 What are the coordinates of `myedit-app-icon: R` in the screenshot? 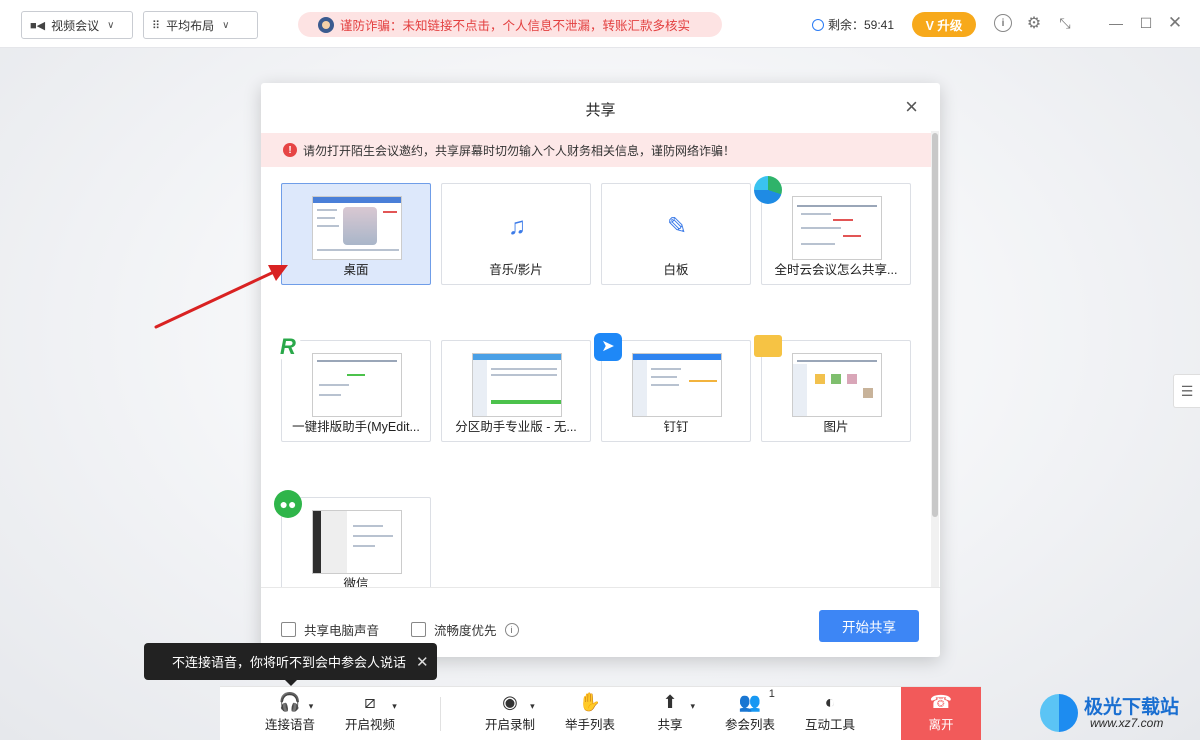 It's located at (288, 347).